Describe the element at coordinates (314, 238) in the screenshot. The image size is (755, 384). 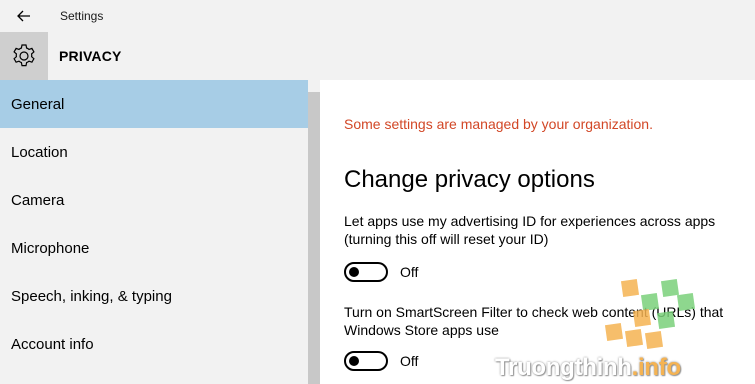
I see `scrollbar-thumb` at that location.